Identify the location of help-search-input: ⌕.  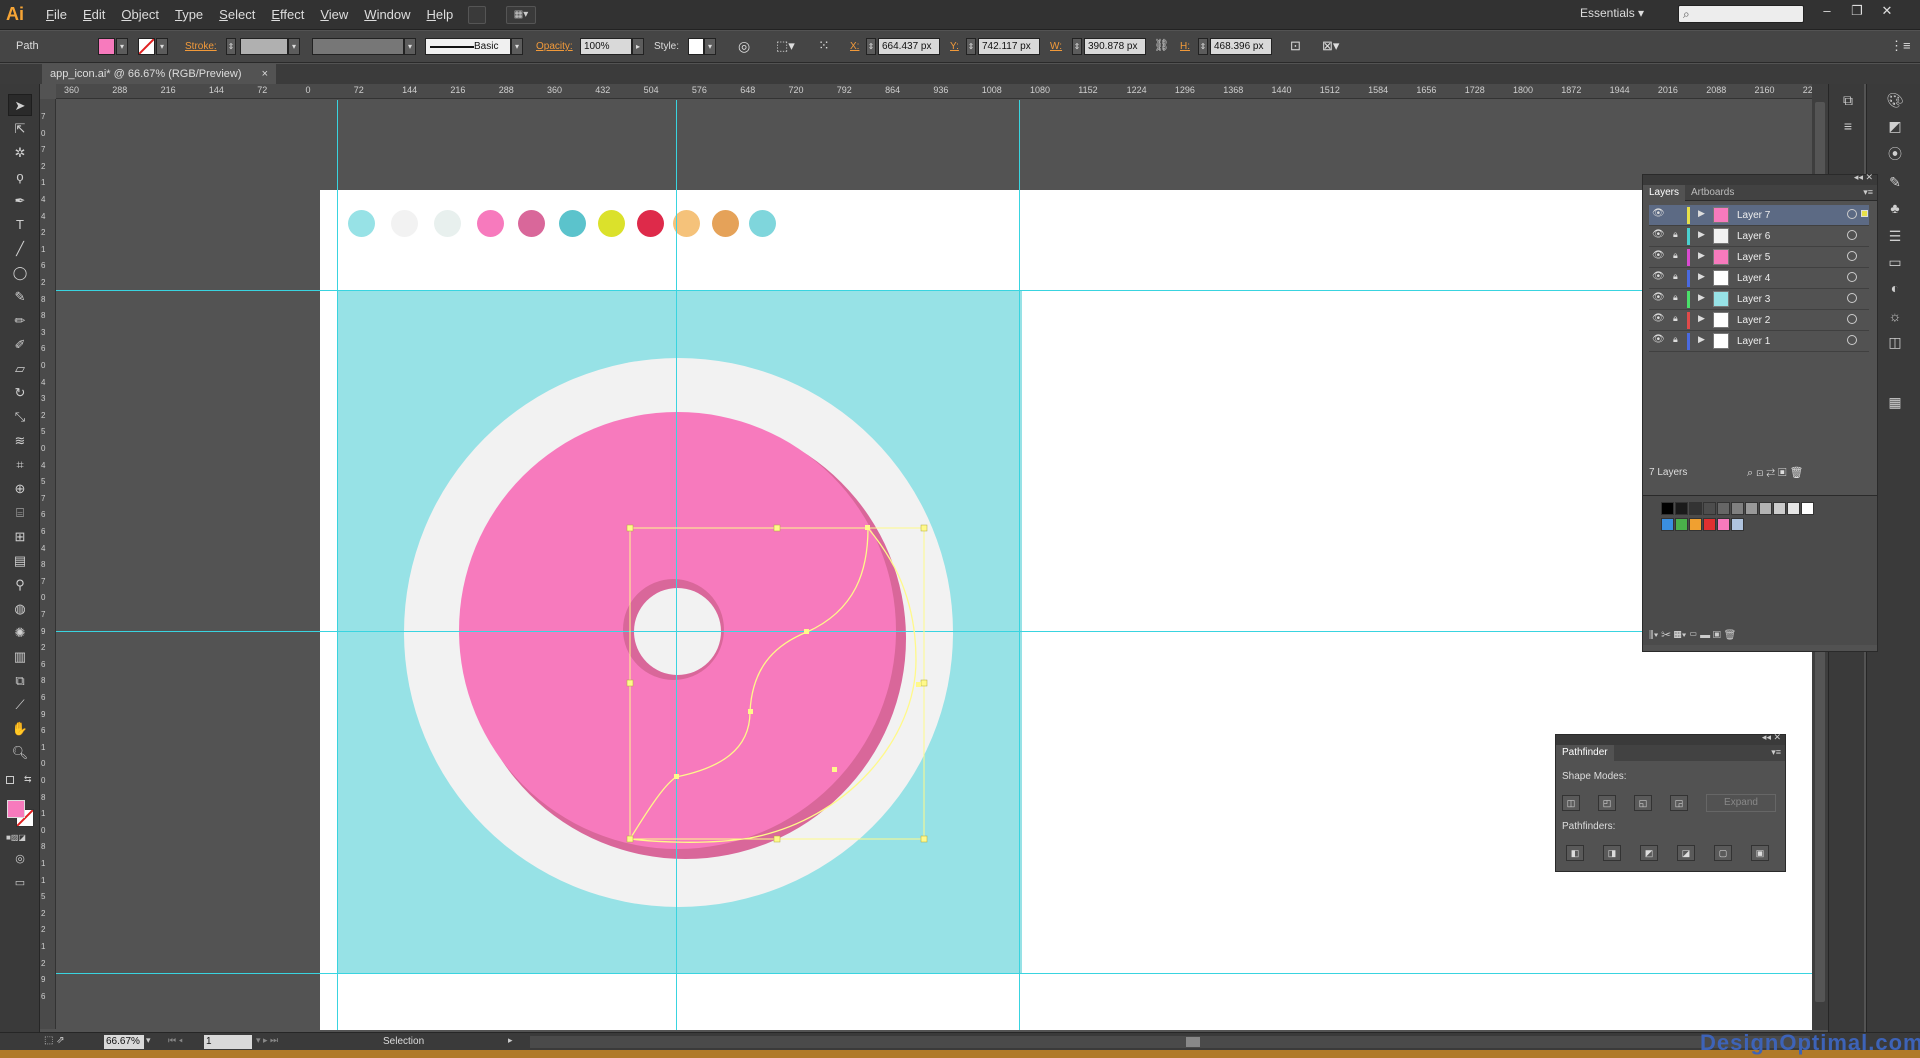
(1741, 14).